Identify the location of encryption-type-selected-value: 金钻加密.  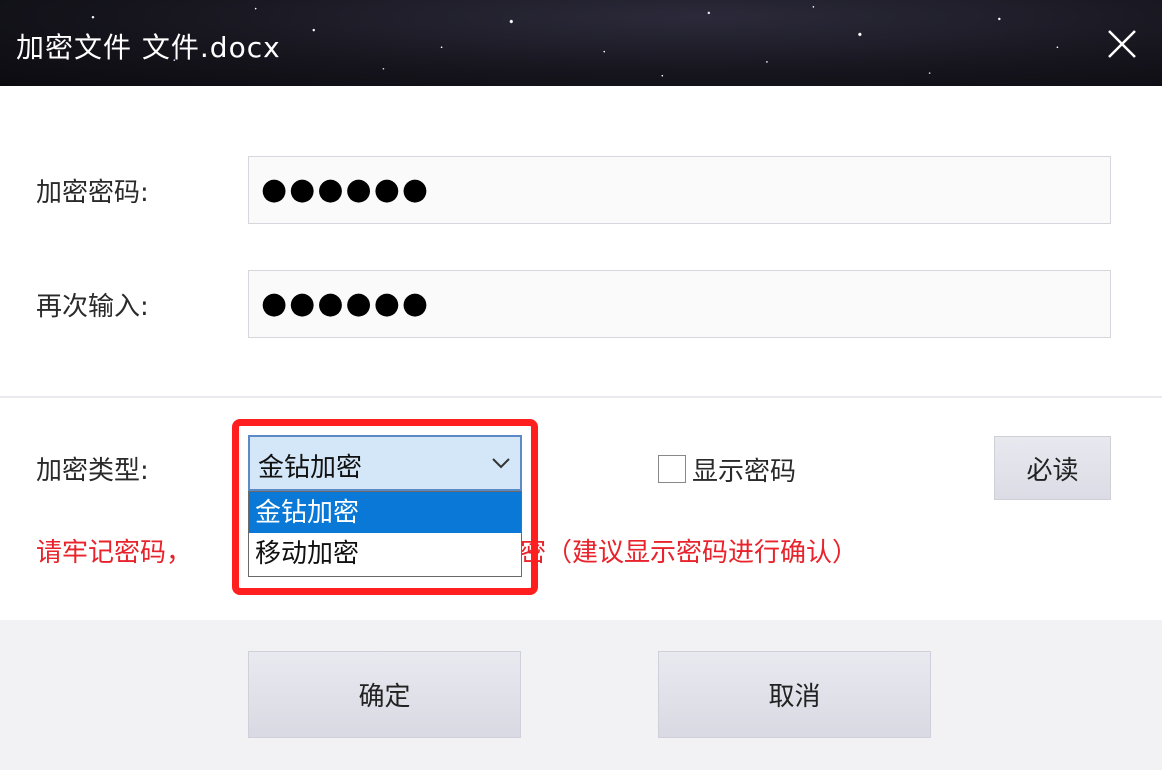
(310, 468).